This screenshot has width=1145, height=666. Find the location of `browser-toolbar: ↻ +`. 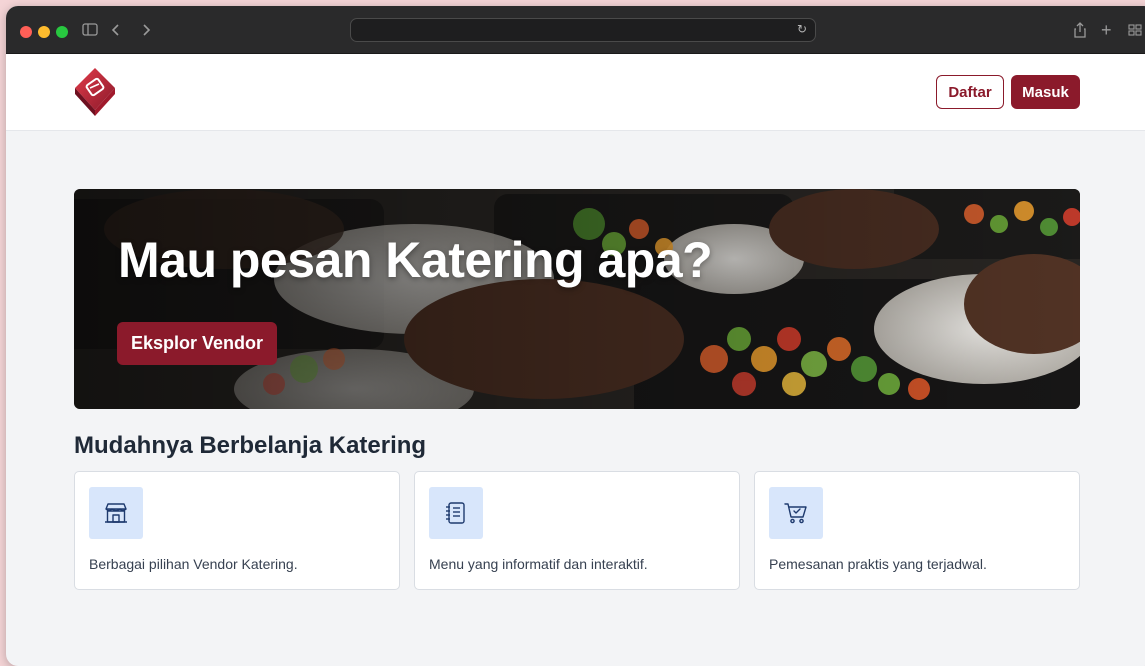

browser-toolbar: ↻ + is located at coordinates (575, 30).